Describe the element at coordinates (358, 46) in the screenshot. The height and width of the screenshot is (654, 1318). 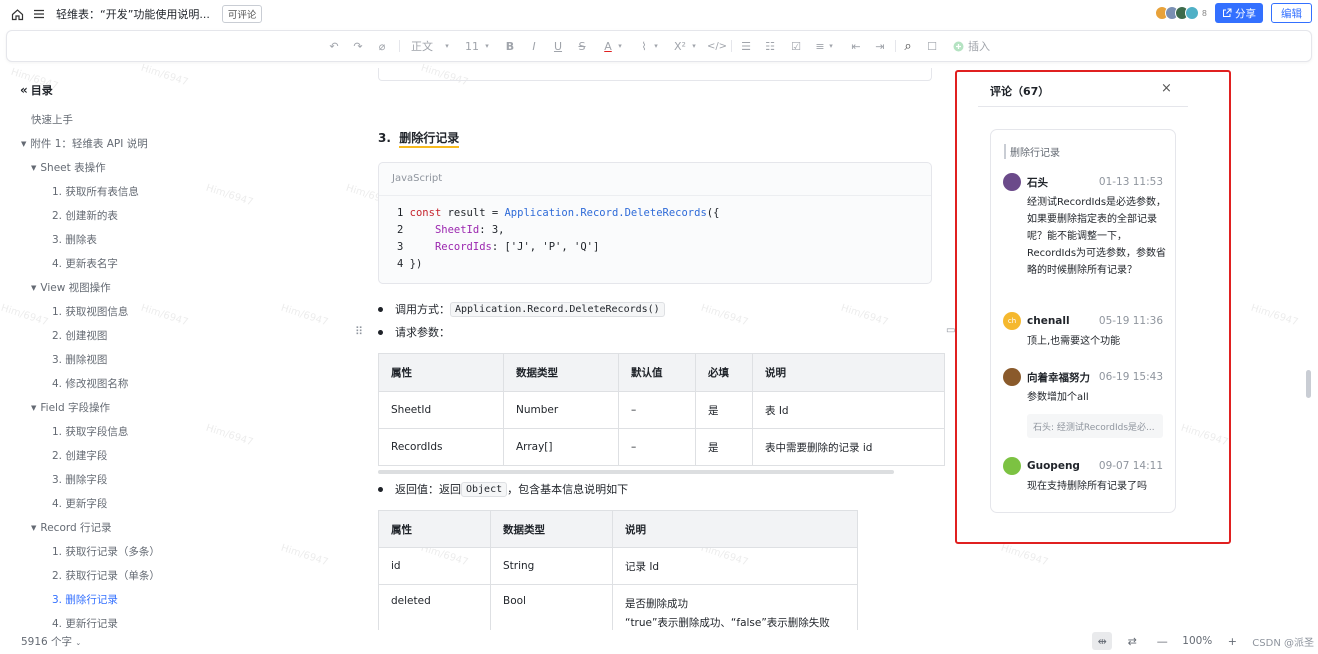
I see `redo-icon: ↷` at that location.